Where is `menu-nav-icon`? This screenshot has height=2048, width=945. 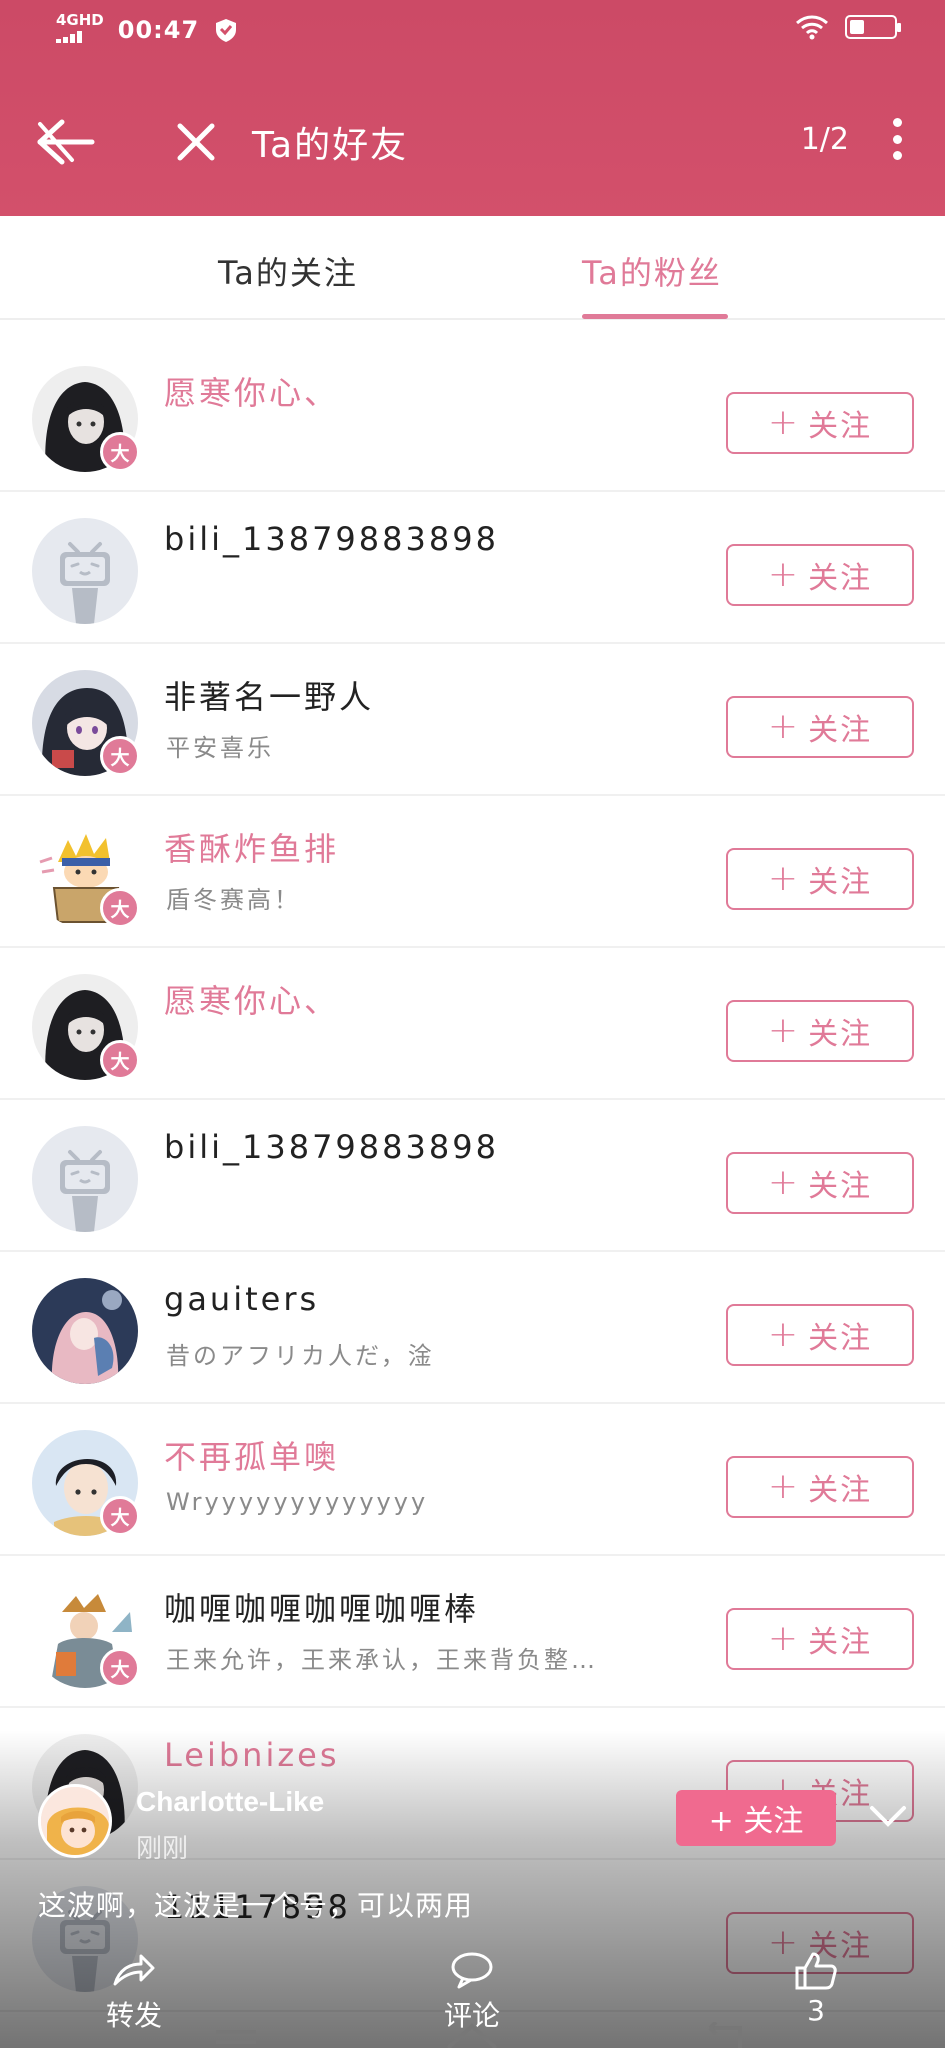 menu-nav-icon is located at coordinates (237, 2035).